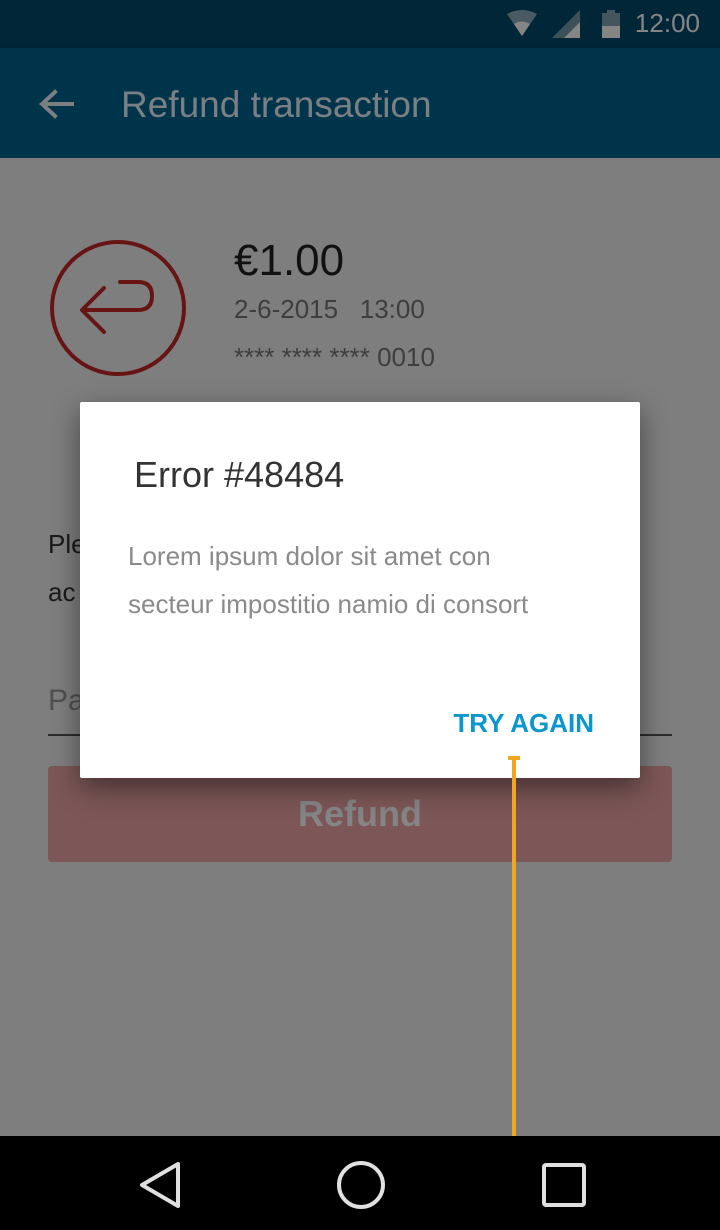 This screenshot has height=1230, width=720. Describe the element at coordinates (239, 474) in the screenshot. I see `dialog-title: Error #48484` at that location.